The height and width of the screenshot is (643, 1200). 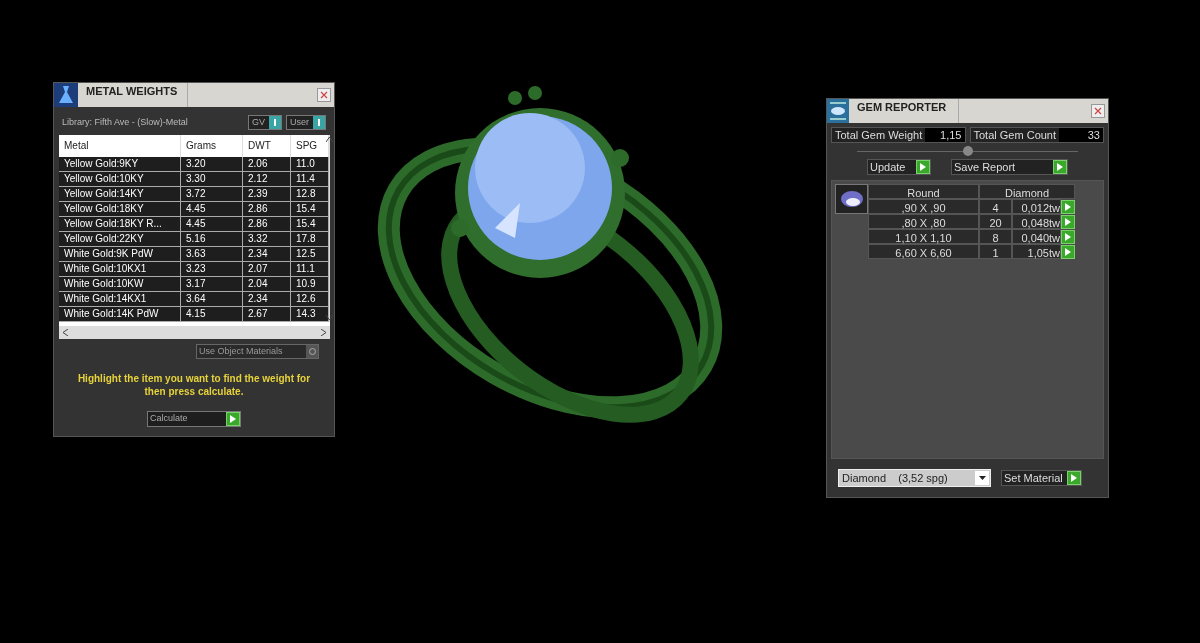 What do you see at coordinates (310, 254) in the screenshot?
I see `table-cell: 12.5` at bounding box center [310, 254].